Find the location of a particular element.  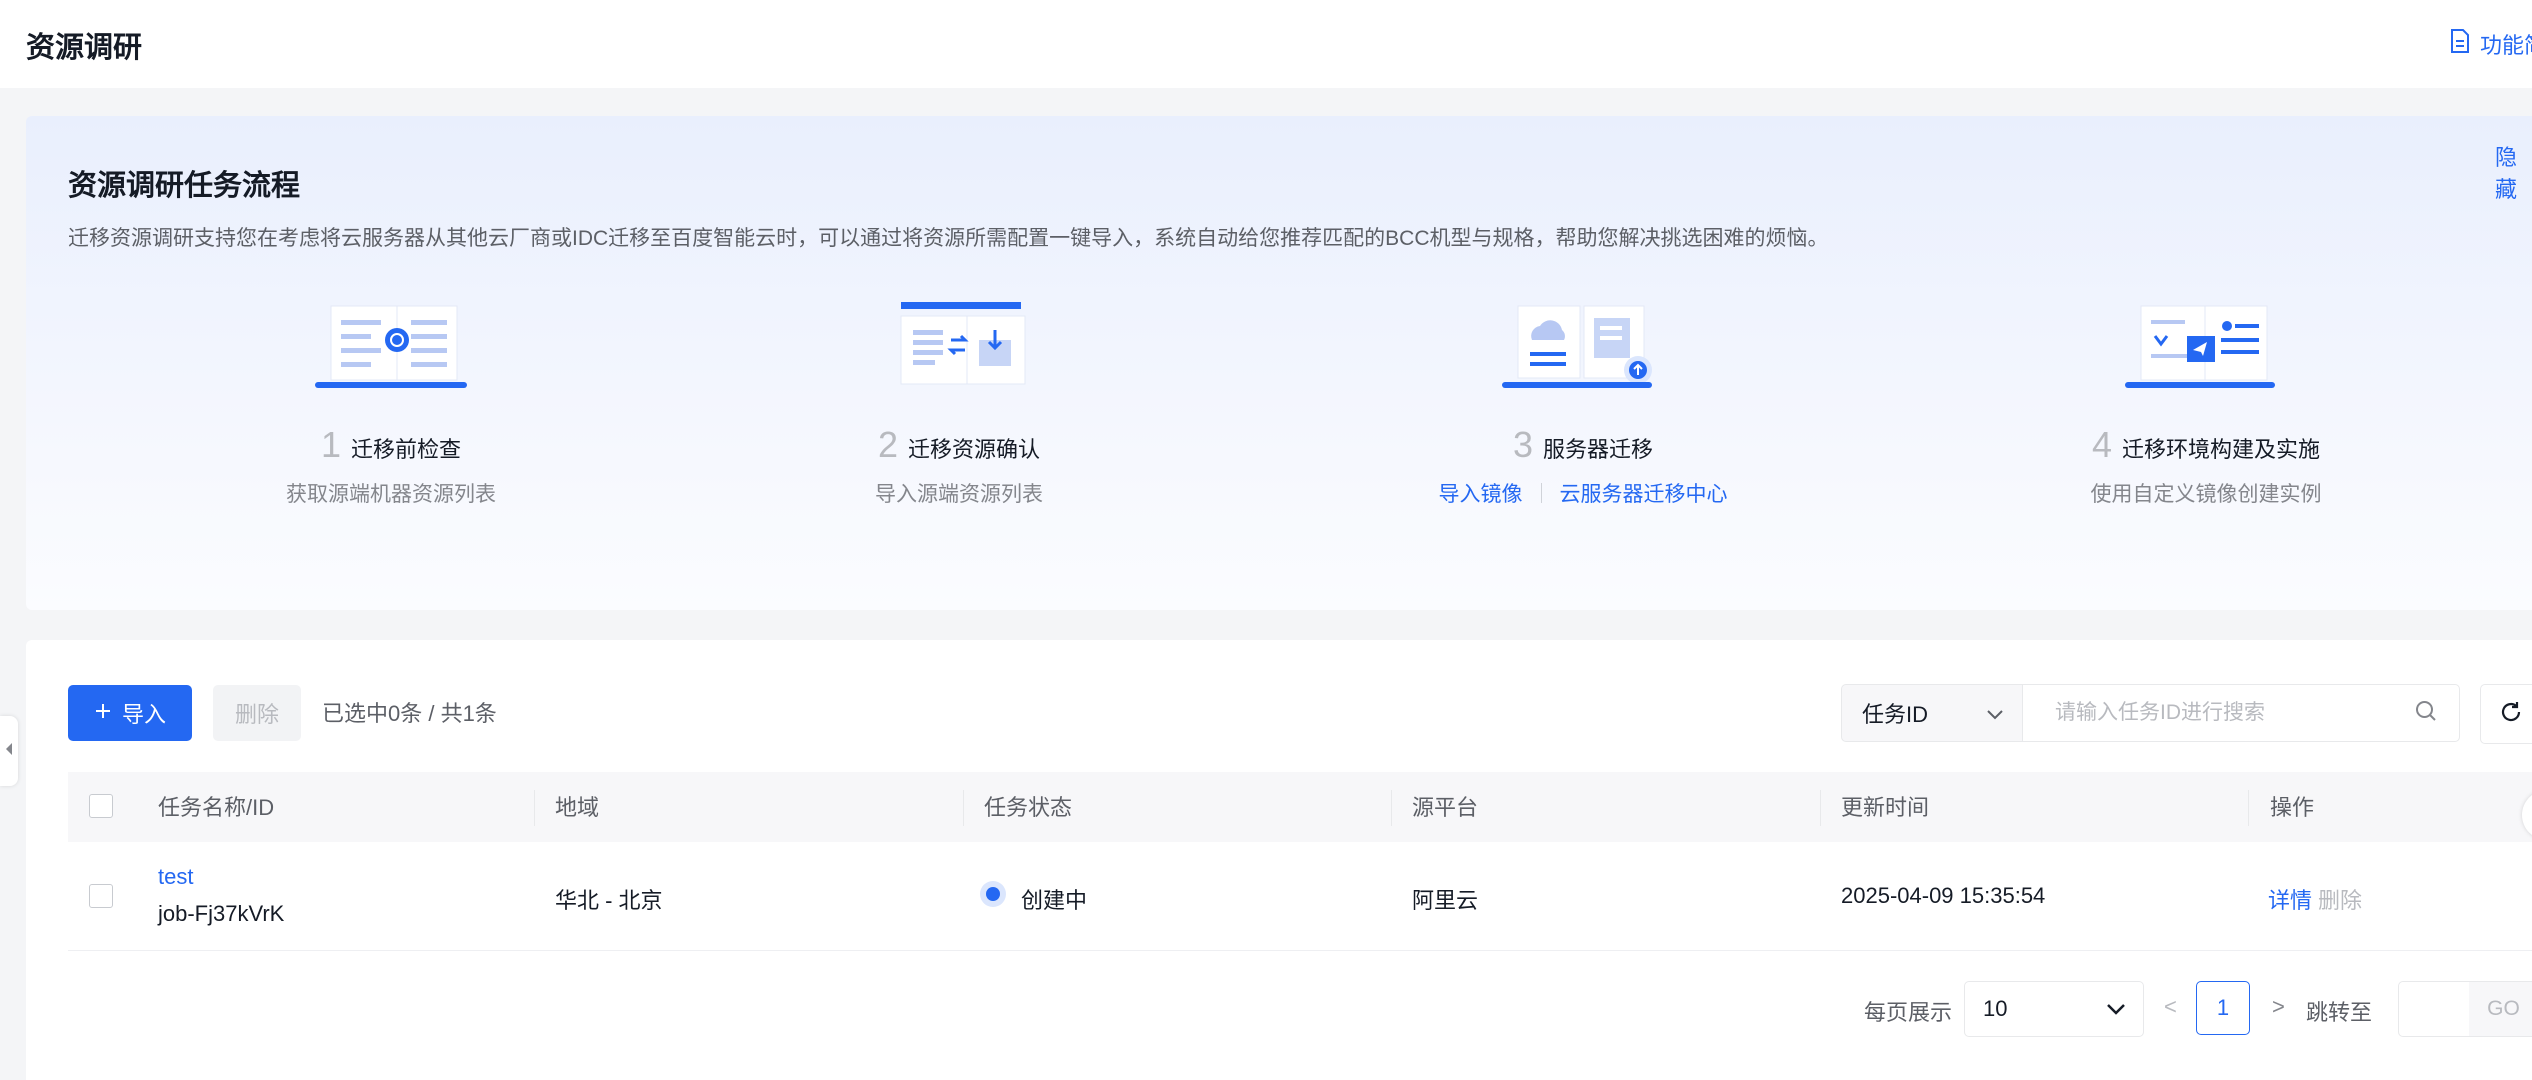

go-button: GO is located at coordinates (2500, 1009).